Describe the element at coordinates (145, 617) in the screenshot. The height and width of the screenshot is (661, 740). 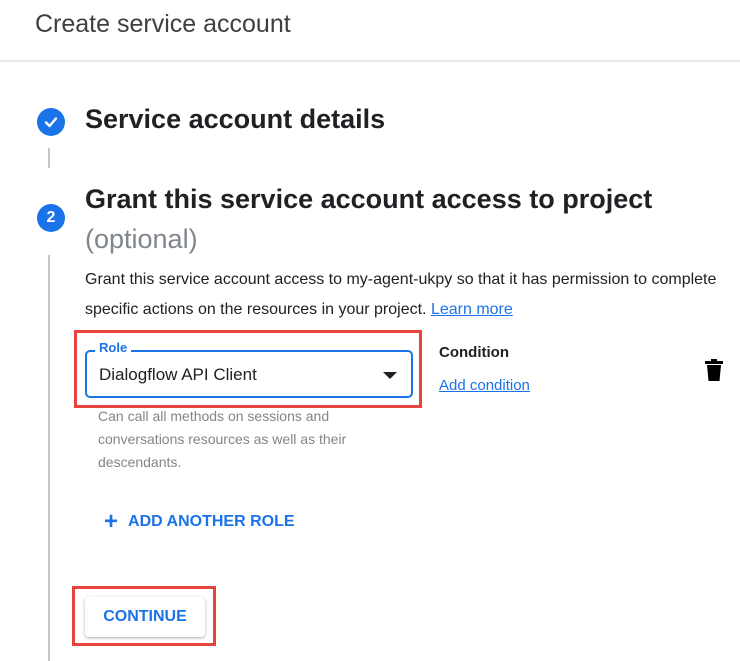
I see `continue-button: CONTINUE` at that location.